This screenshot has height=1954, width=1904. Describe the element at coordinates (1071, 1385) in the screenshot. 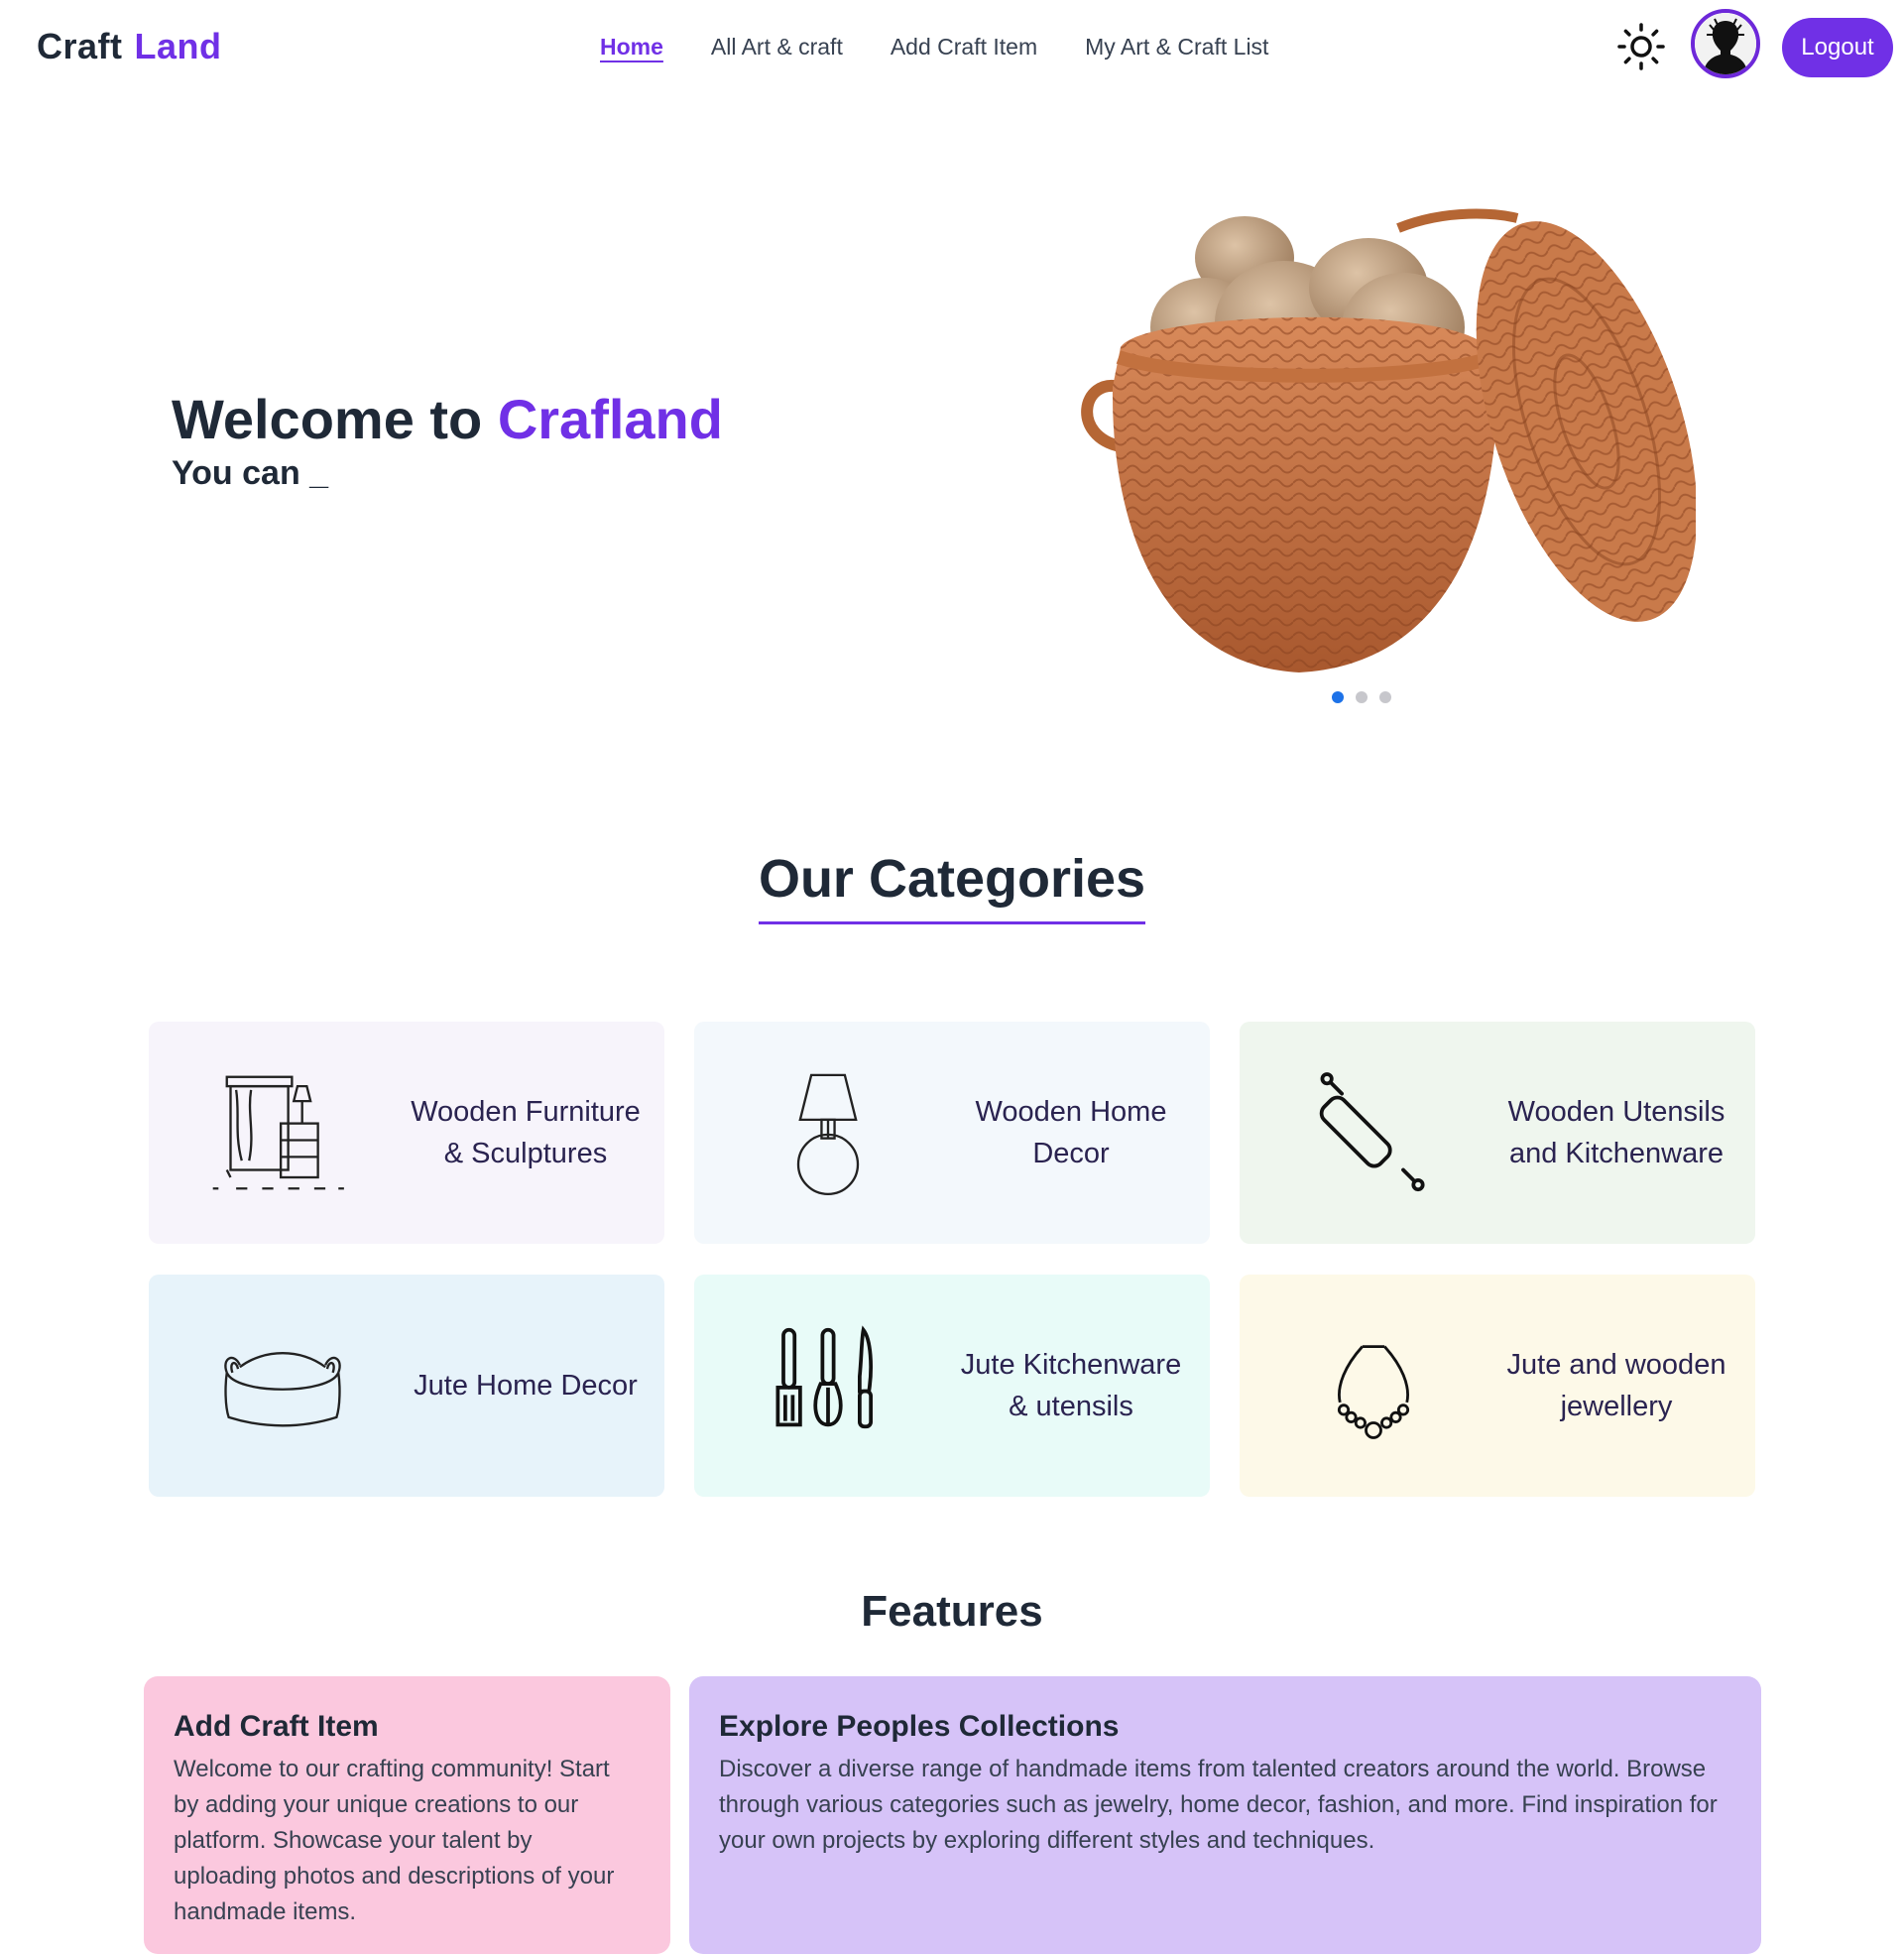

I see `category-label: Jute Kitchenware & utensils` at that location.